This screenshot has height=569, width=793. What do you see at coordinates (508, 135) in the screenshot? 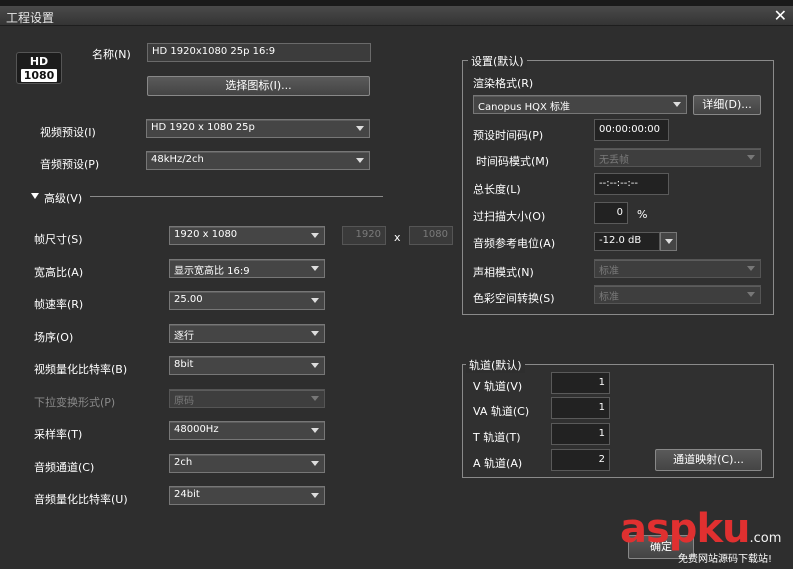
I see `preset-timecode-label: 预设时间码(P)` at bounding box center [508, 135].